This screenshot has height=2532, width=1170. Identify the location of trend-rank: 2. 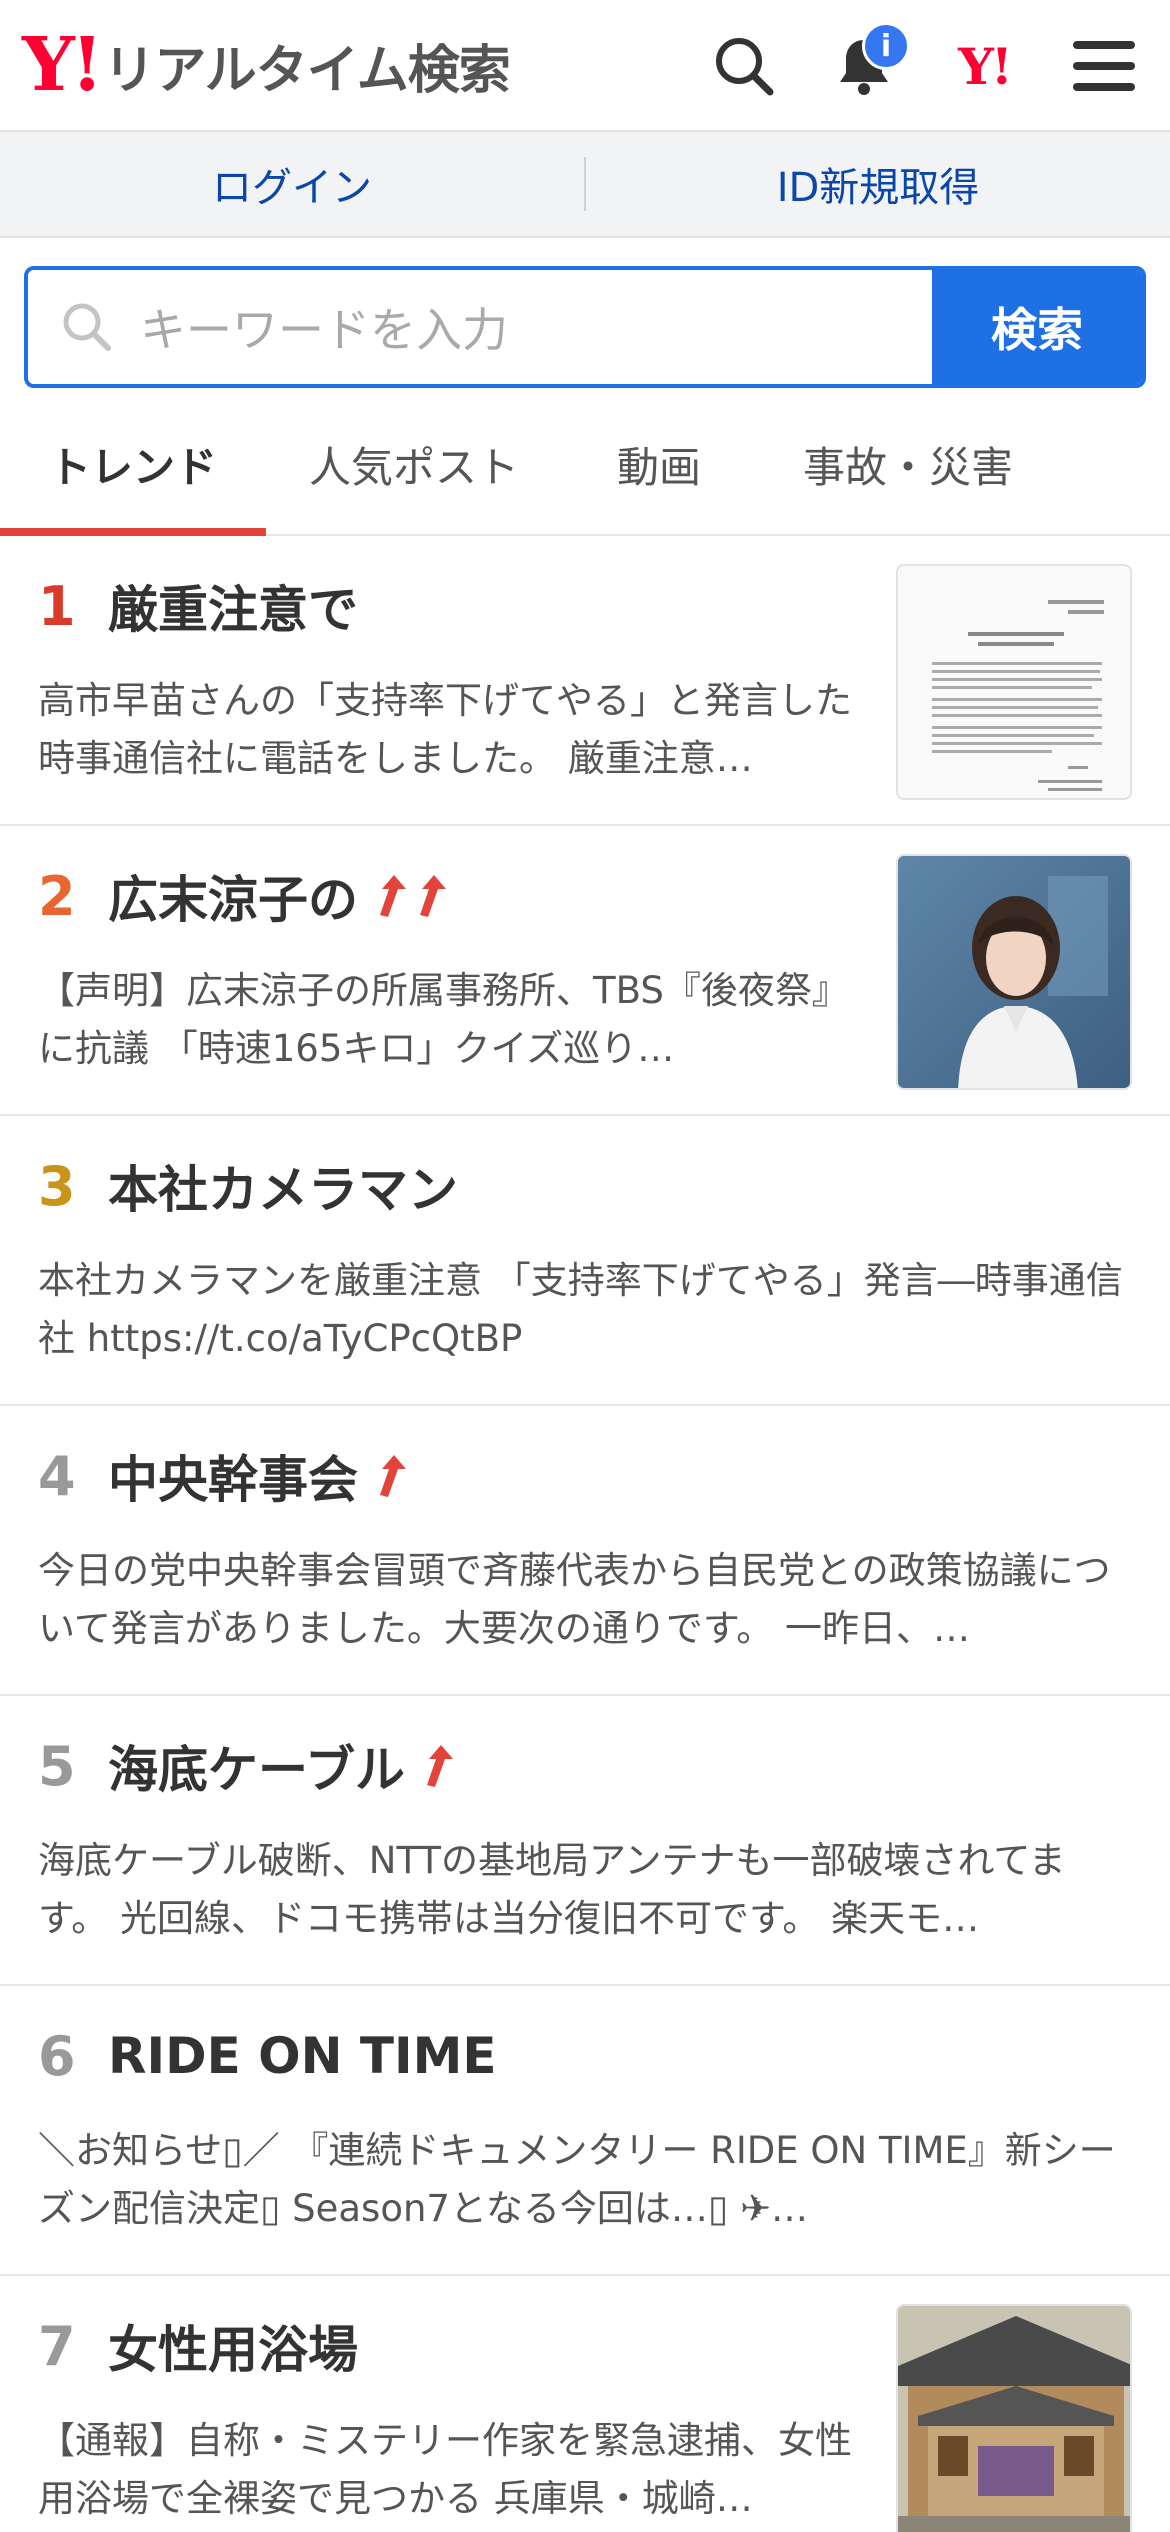
(57, 896).